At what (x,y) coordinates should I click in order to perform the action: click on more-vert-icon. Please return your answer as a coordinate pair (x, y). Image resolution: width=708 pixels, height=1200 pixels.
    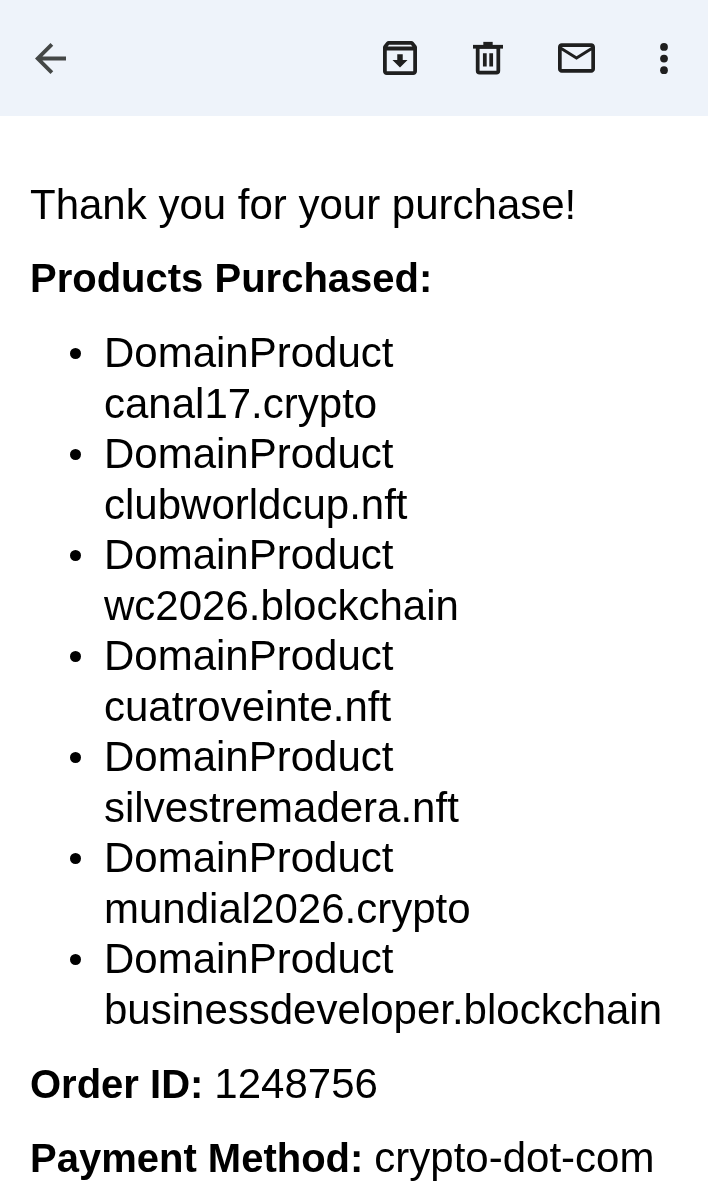
    Looking at the image, I should click on (664, 58).